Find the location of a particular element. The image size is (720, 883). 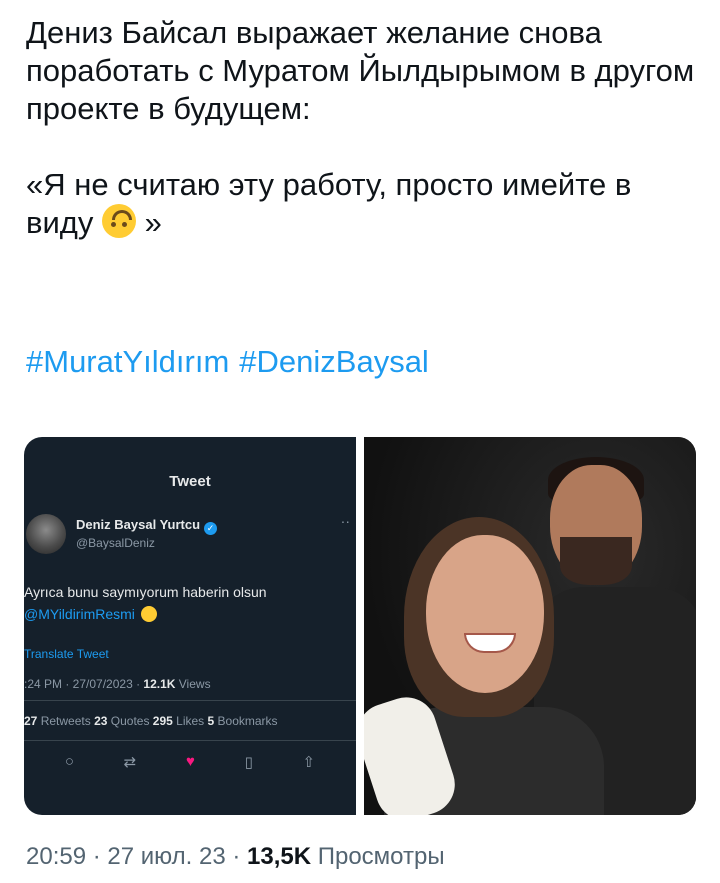

embedded-author: Deniz Baysal Yurtcu ✓ is located at coordinates (147, 526).